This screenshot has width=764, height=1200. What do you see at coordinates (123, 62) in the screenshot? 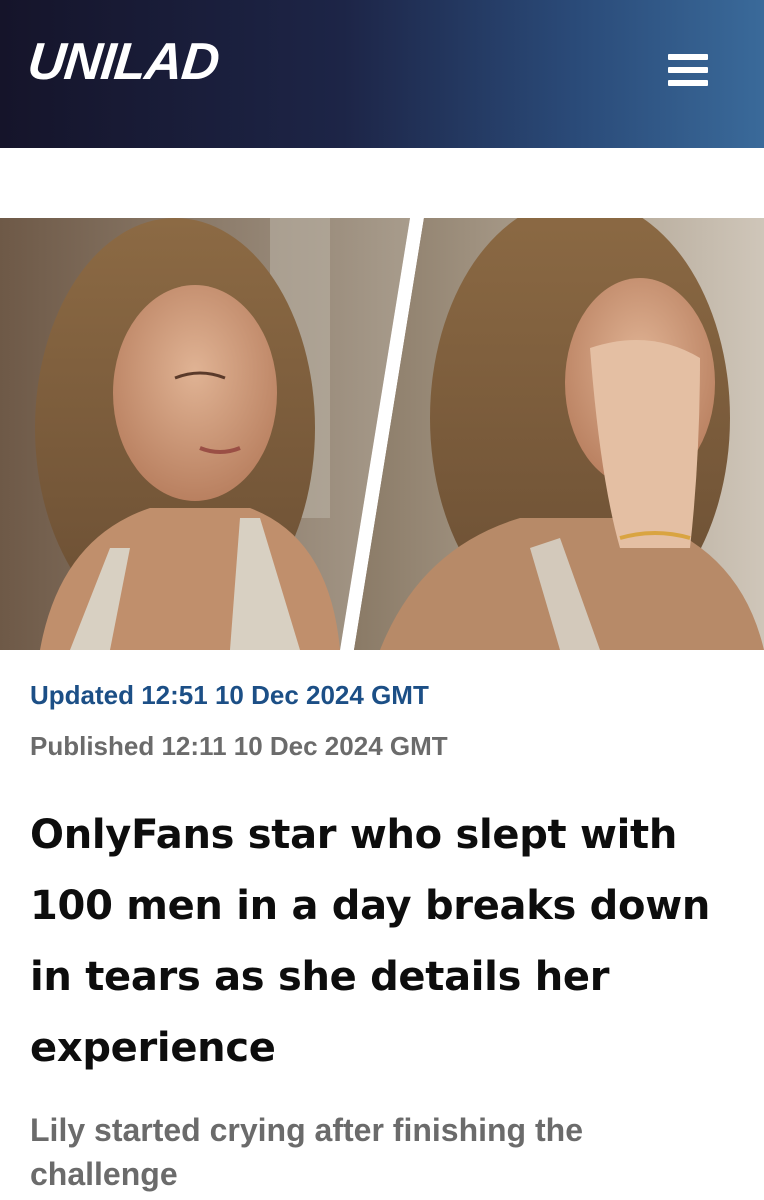
I see `site-logo: UNILAD` at bounding box center [123, 62].